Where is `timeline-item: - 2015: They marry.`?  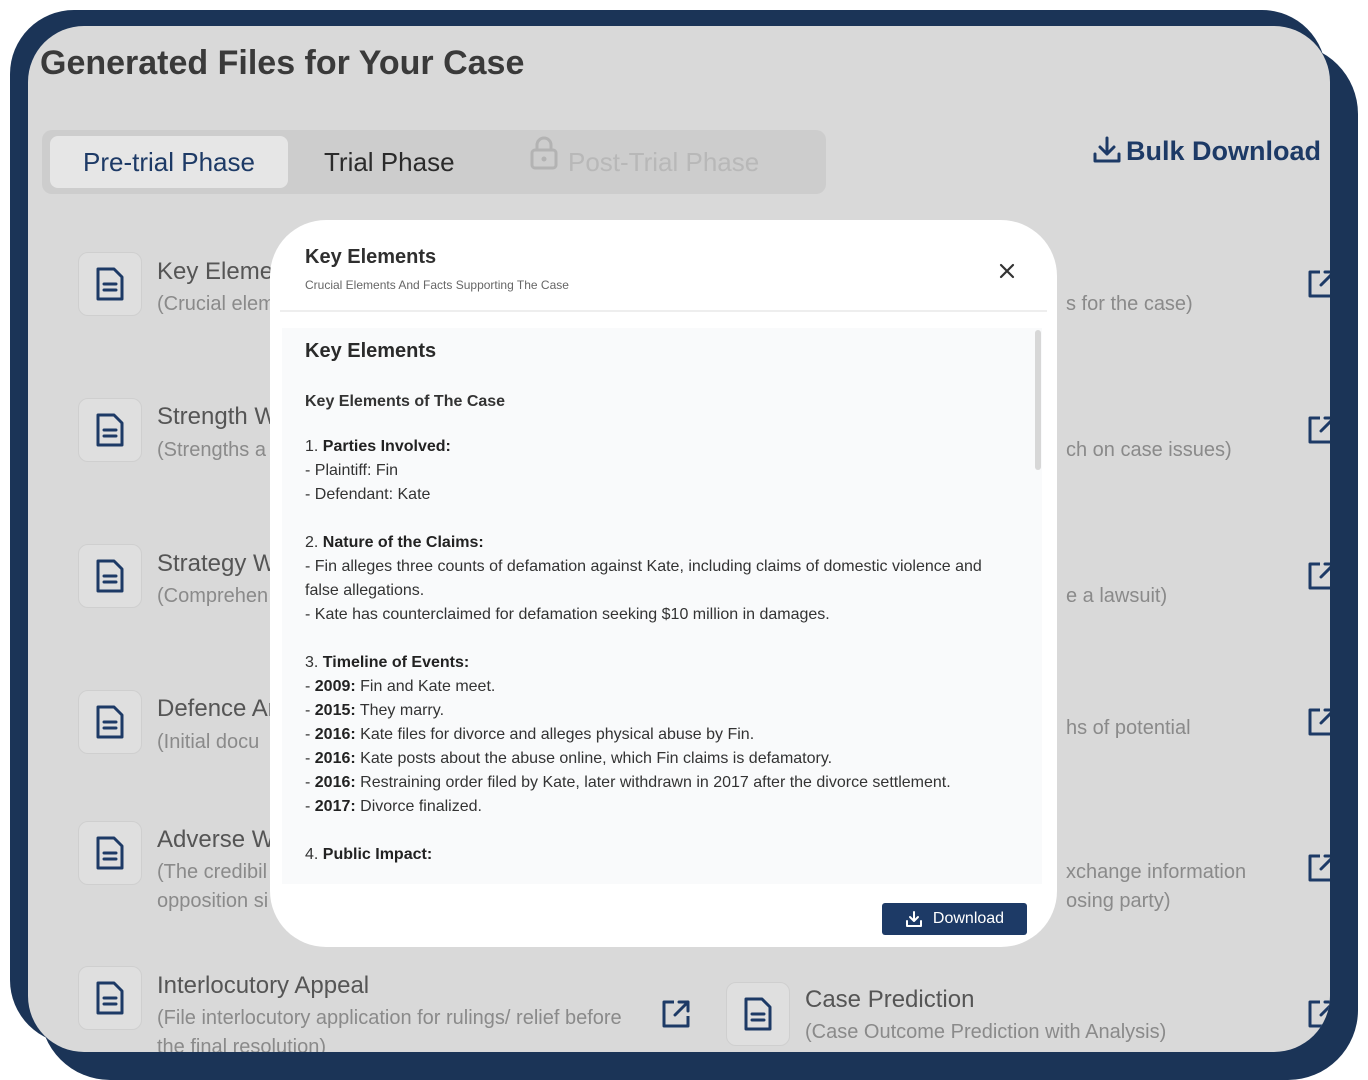
timeline-item: - 2015: They marry. is located at coordinates (375, 710).